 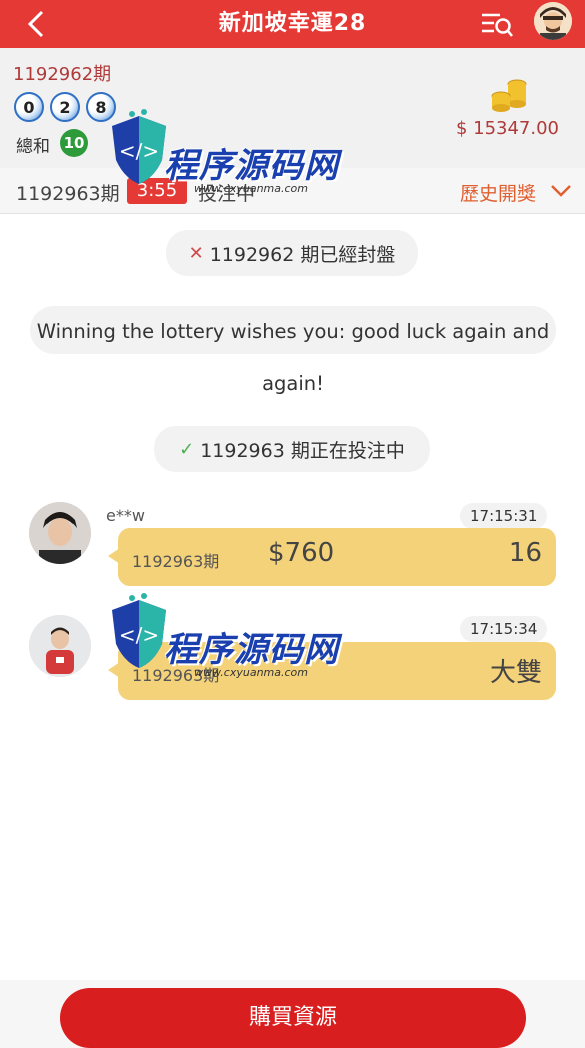 What do you see at coordinates (29, 107) in the screenshot?
I see `result-ball: 0` at bounding box center [29, 107].